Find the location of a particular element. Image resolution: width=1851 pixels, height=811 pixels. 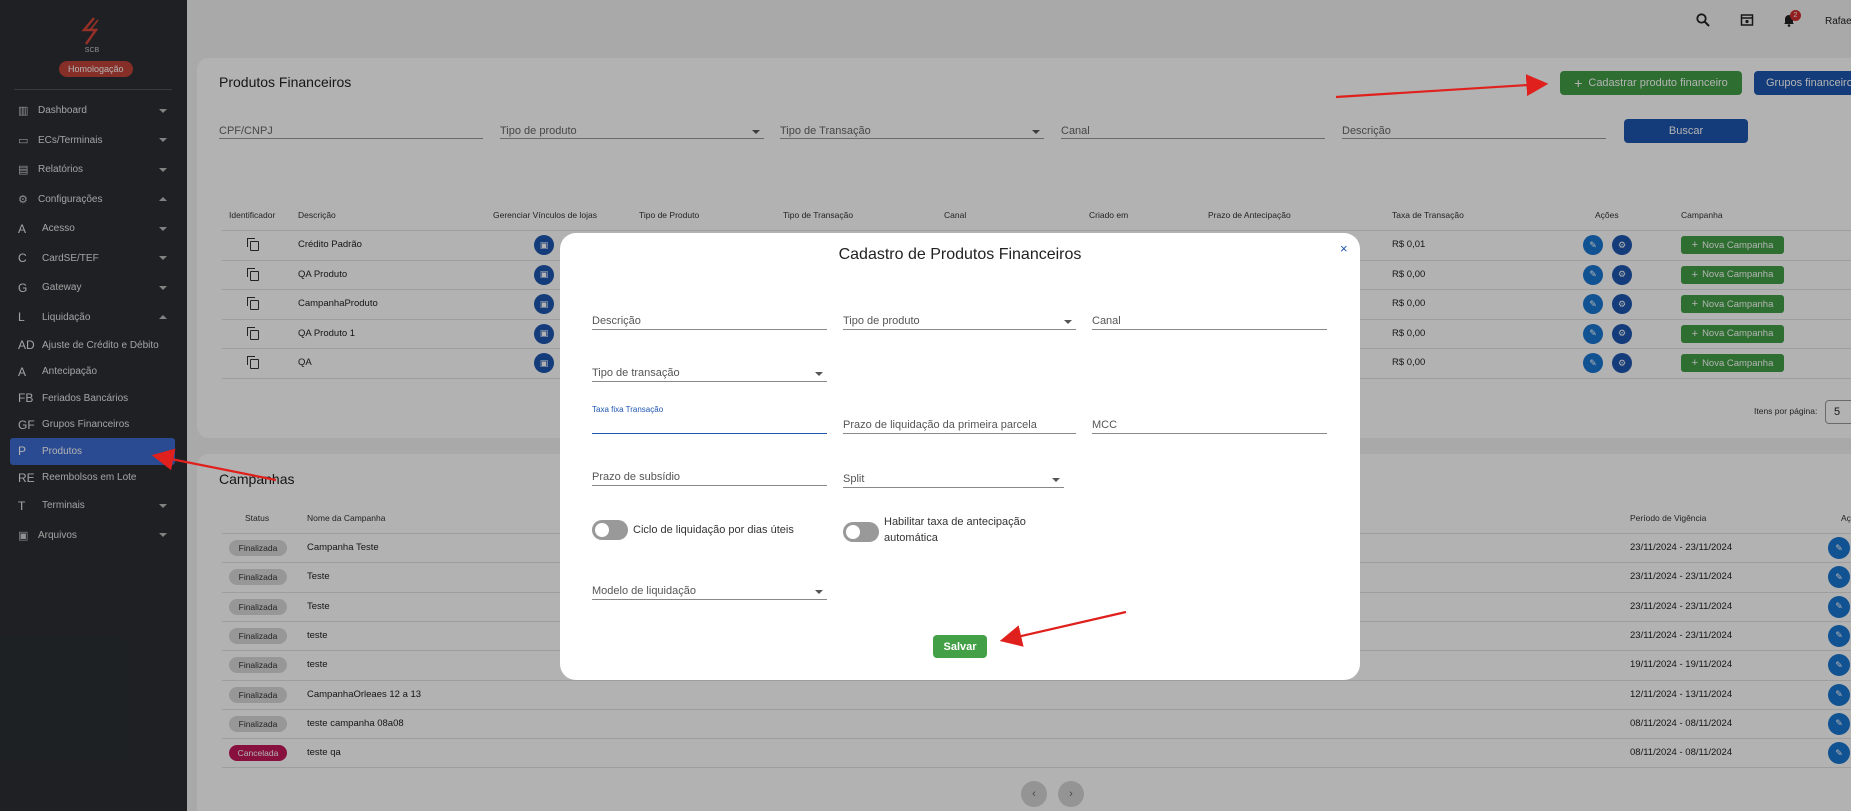

settlement-model-select: Modelo de liquidação is located at coordinates (709, 591).